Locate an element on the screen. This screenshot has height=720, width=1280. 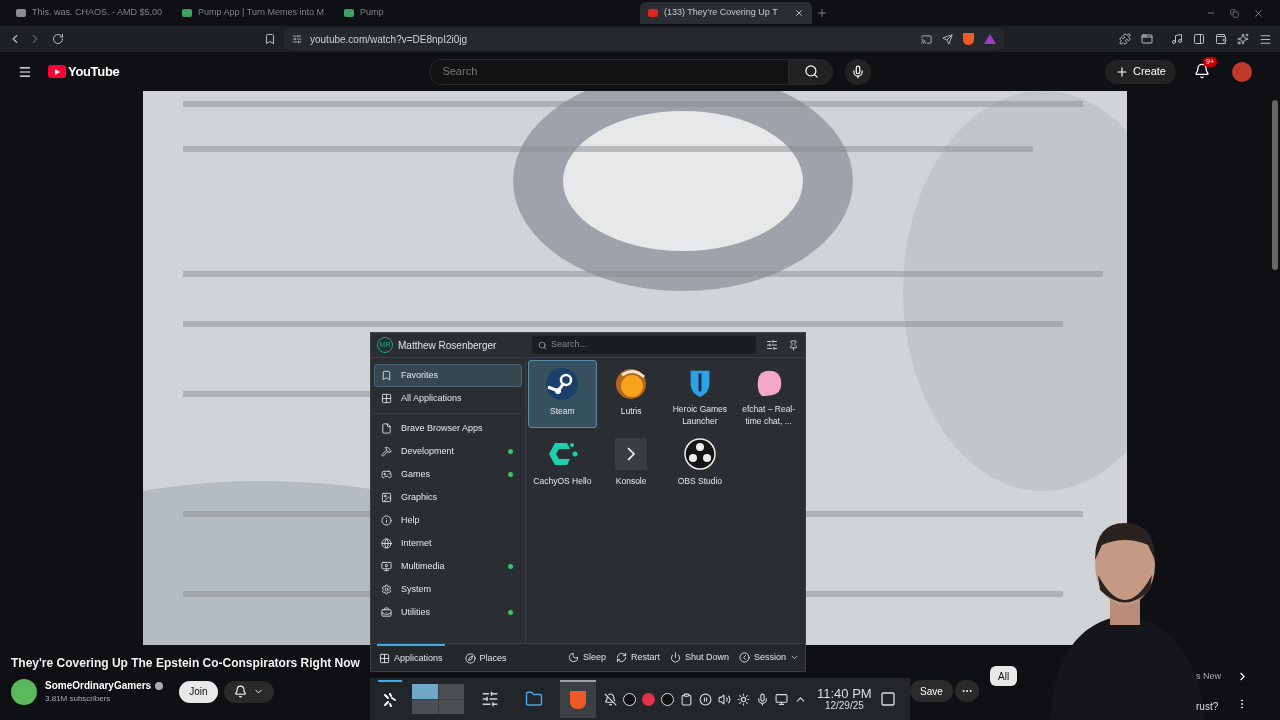
voice-search-button is located at coordinates (858, 71).